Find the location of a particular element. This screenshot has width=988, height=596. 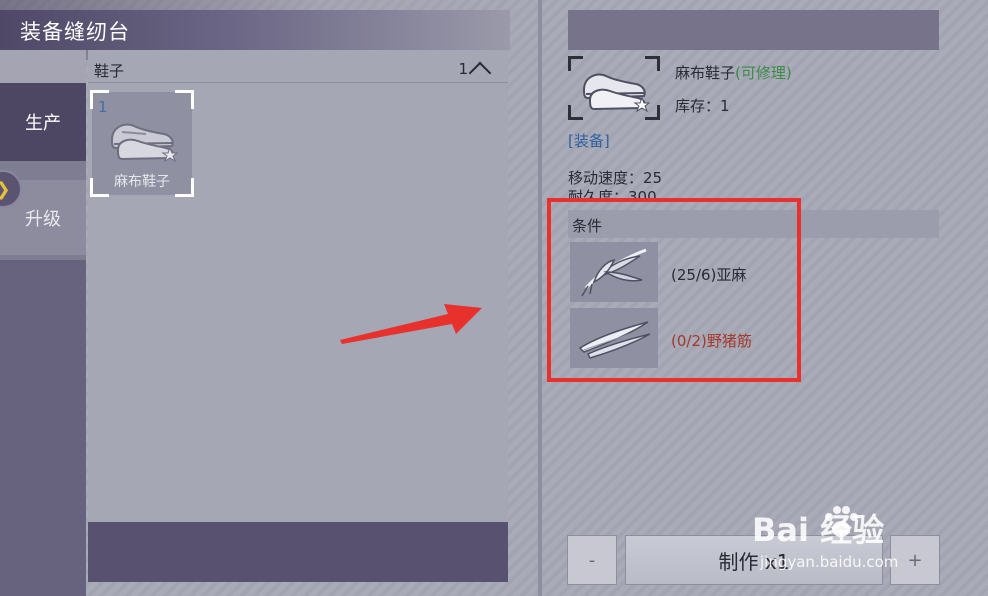

item-slot-linen-shoes: 1 麻布鞋子 is located at coordinates (142, 143).